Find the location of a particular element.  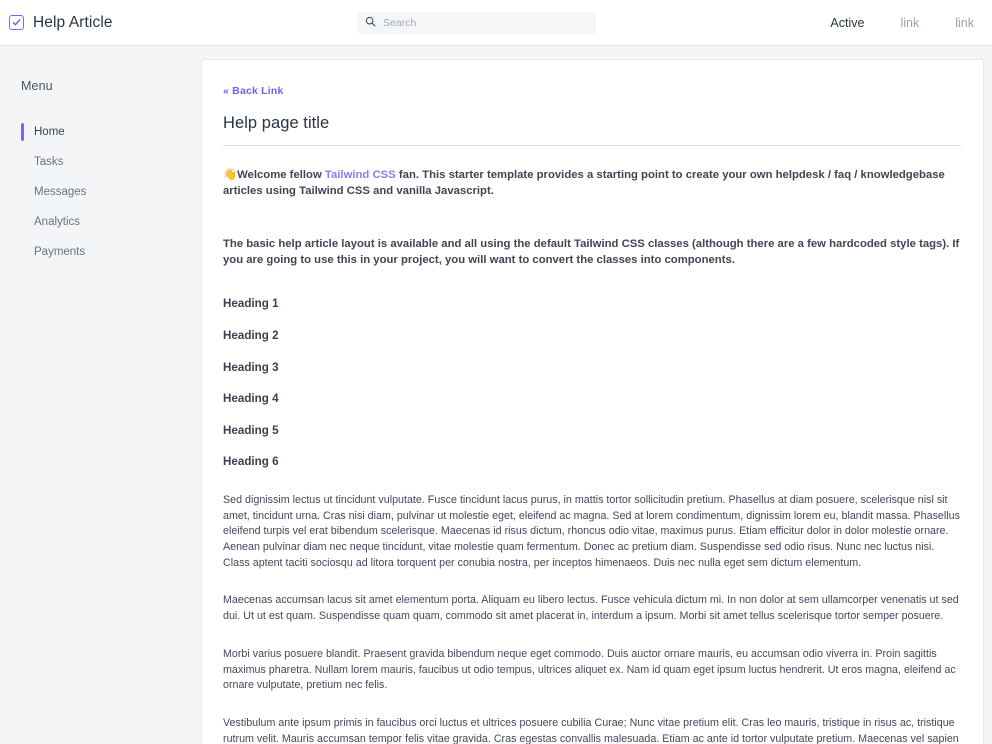

header-nav: Active link link is located at coordinates (903, 23).